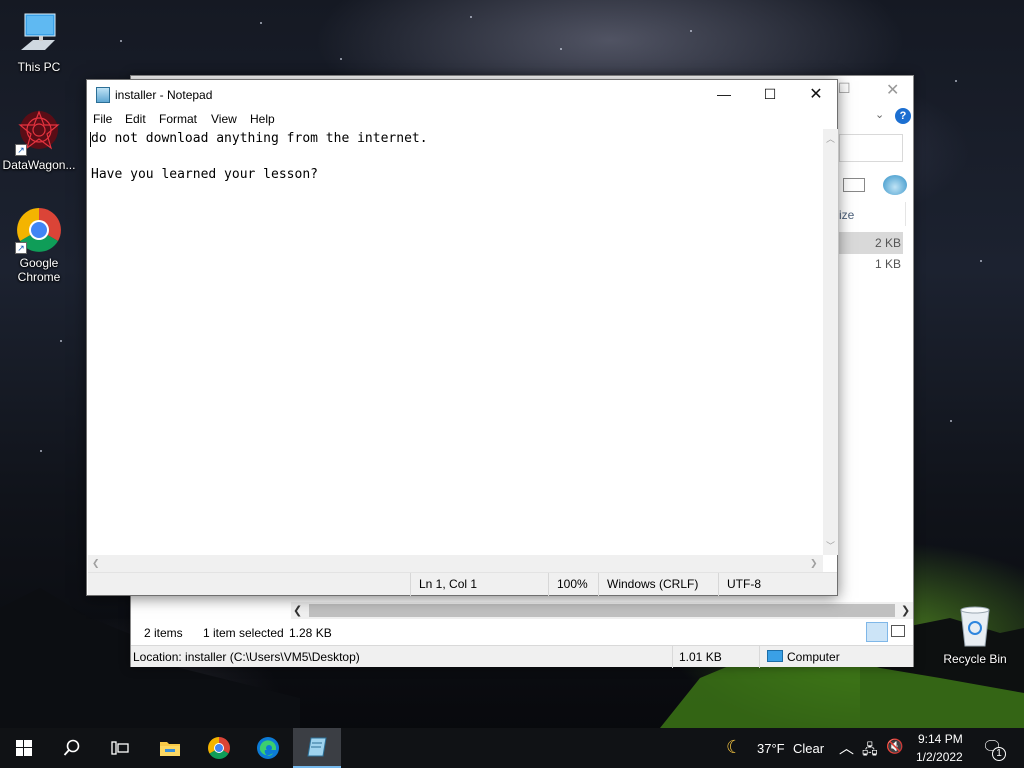 Image resolution: width=1024 pixels, height=768 pixels. Describe the element at coordinates (879, 114) in the screenshot. I see `chevron-down-icon: ⌄` at that location.